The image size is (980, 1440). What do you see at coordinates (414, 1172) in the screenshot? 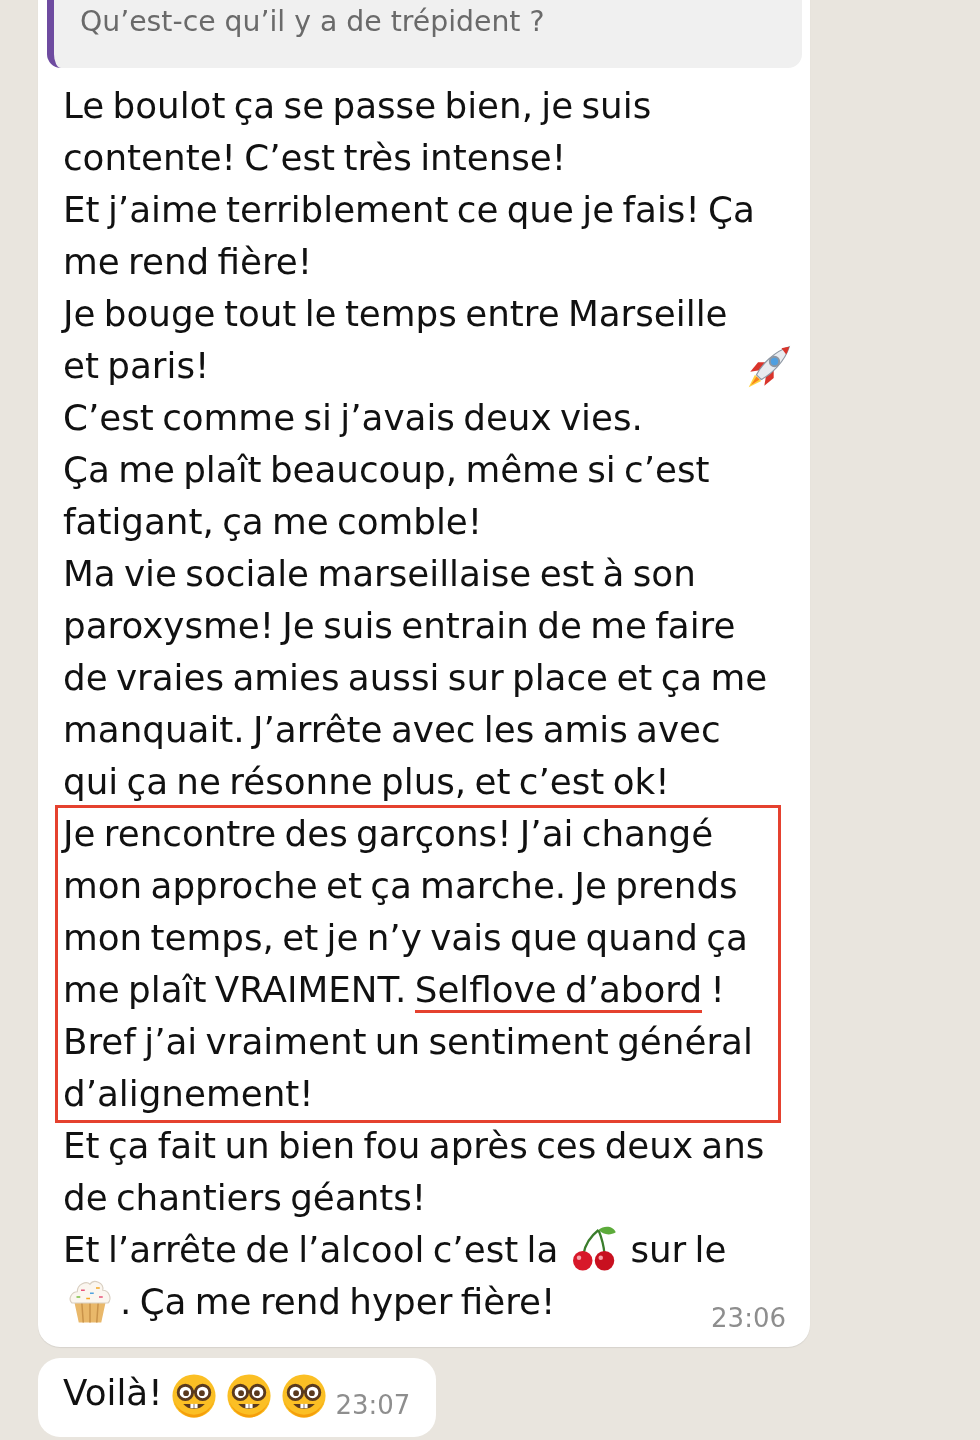
I see `message-text: Et ça fait un bien fou après ces deux ans de chantiers géants!` at bounding box center [414, 1172].